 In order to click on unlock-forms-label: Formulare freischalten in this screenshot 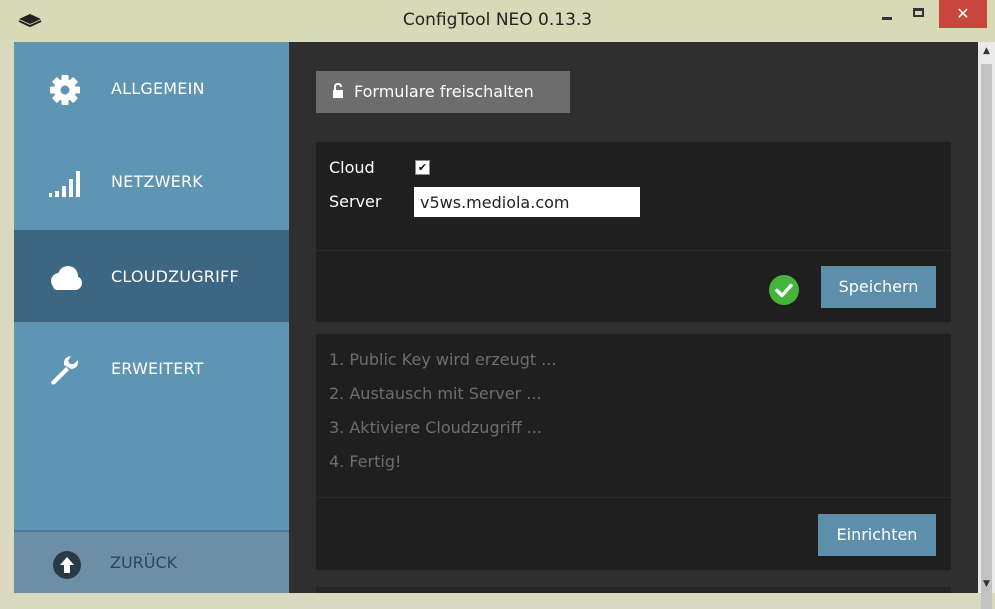, I will do `click(444, 91)`.